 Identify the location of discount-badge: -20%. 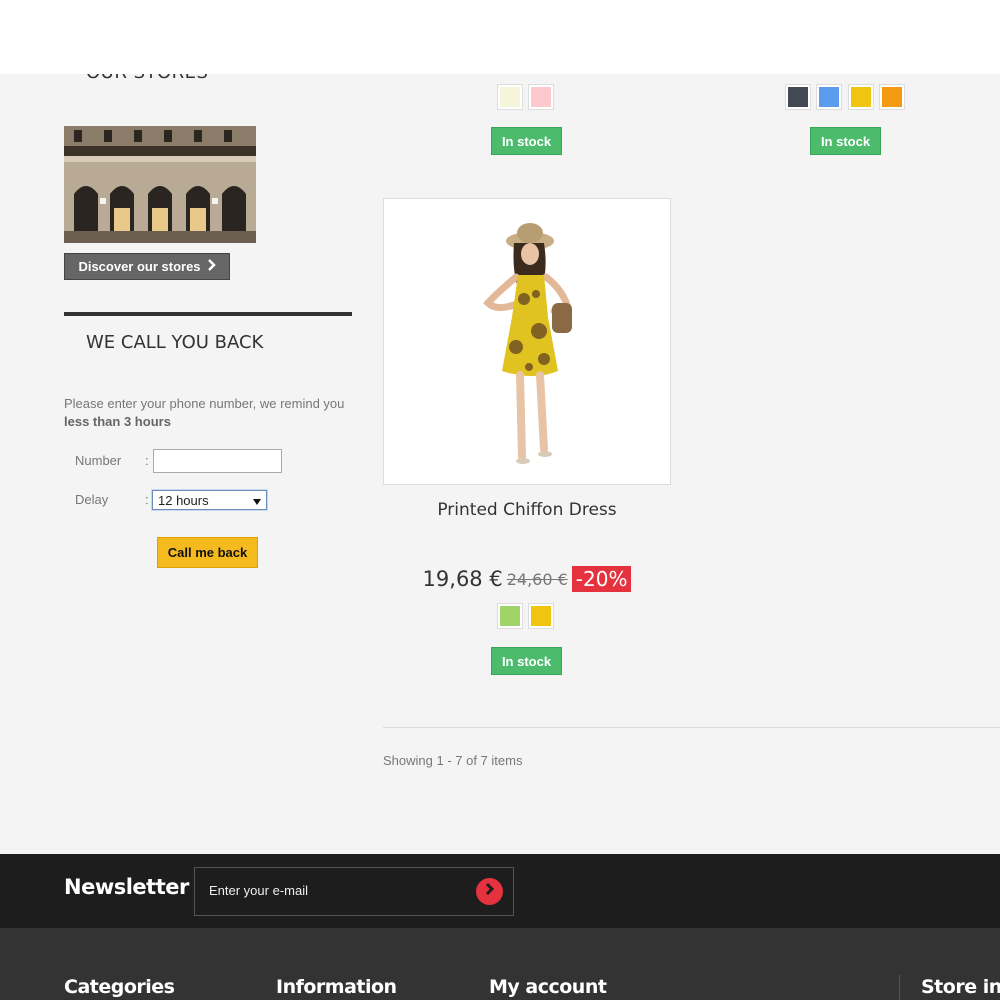
(601, 579).